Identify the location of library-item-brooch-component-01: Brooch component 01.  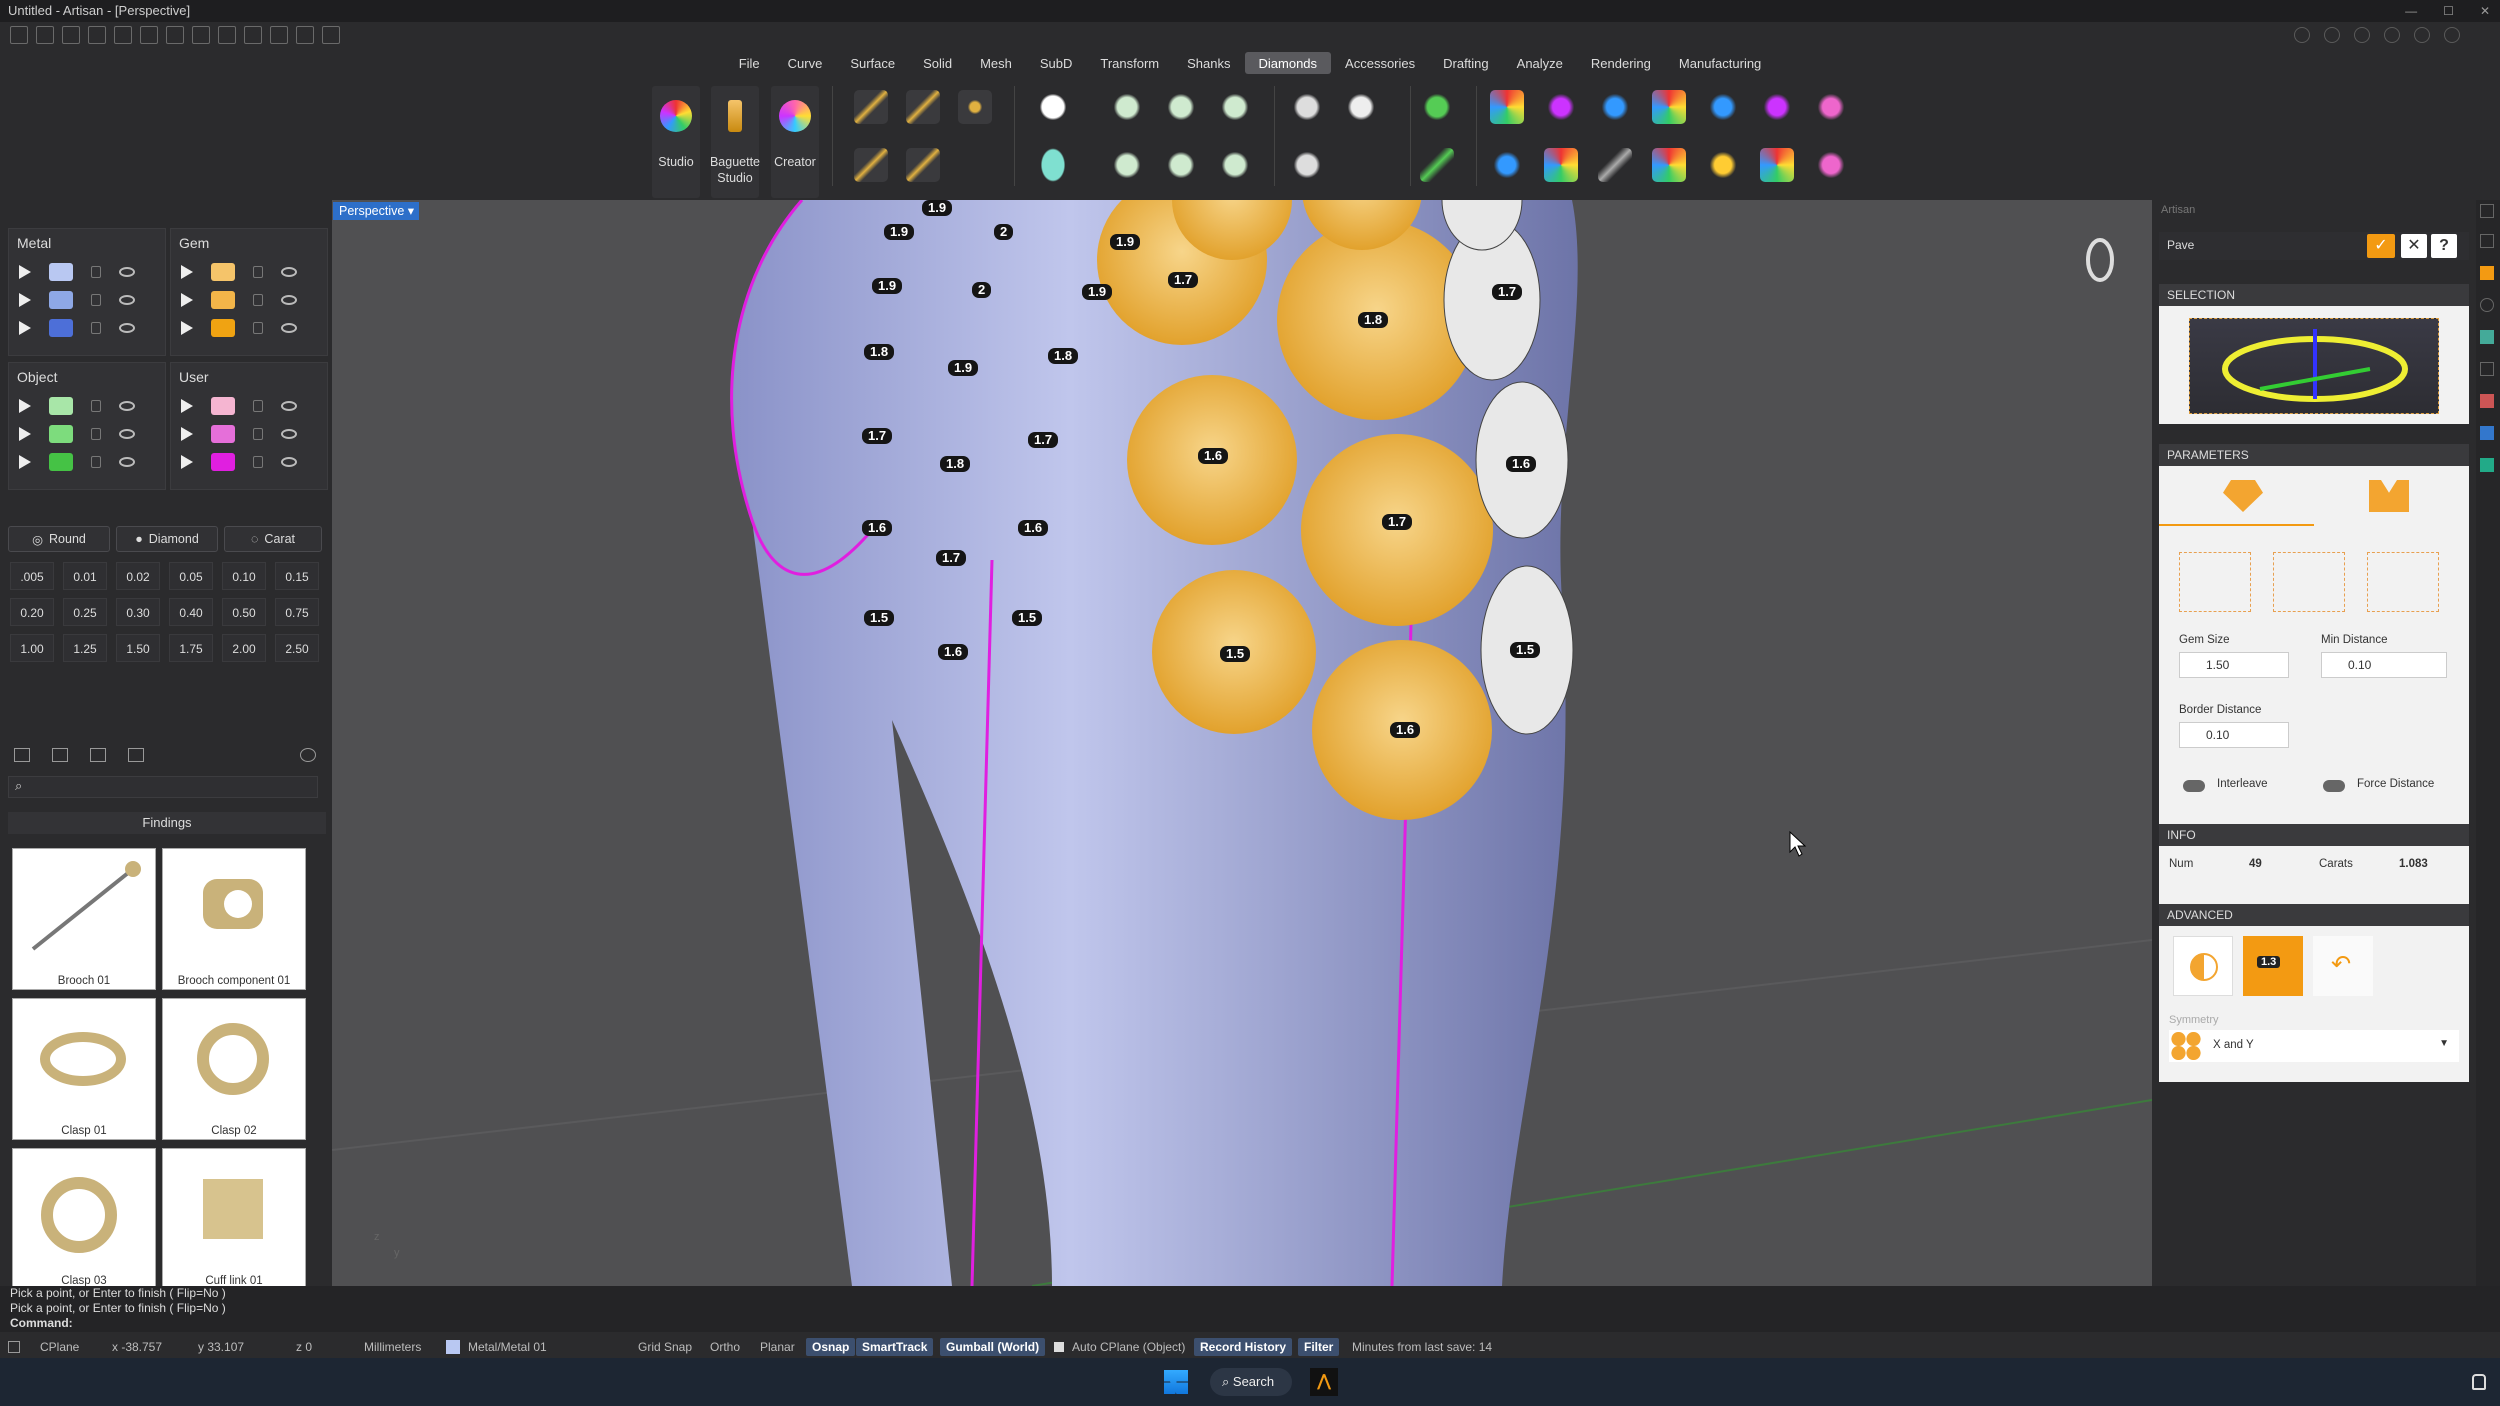
(234, 919).